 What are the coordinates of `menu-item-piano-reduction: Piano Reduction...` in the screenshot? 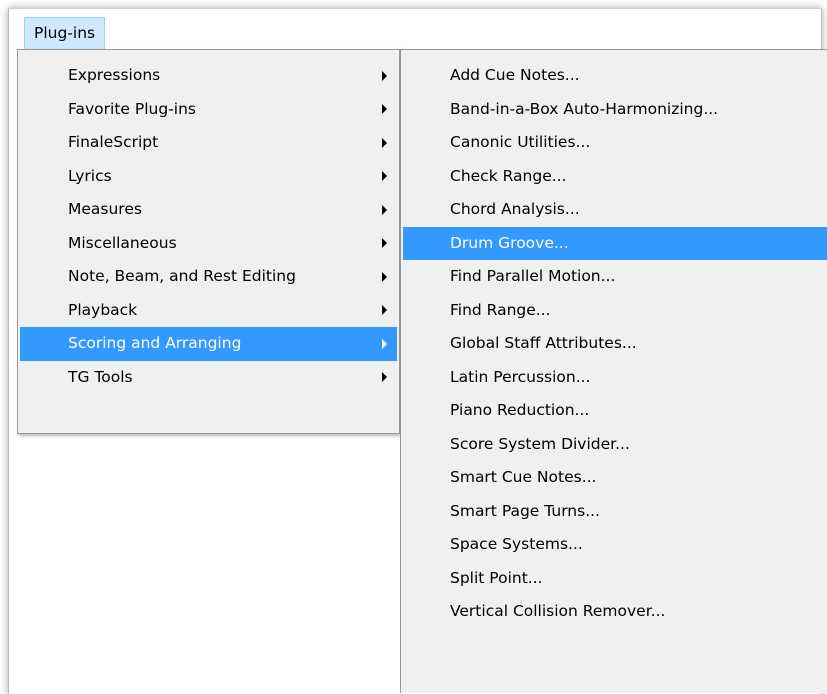 It's located at (615, 411).